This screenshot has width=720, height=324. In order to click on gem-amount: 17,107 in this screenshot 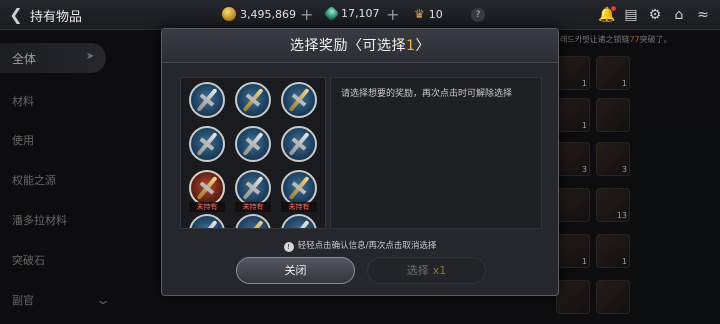, I will do `click(360, 13)`.